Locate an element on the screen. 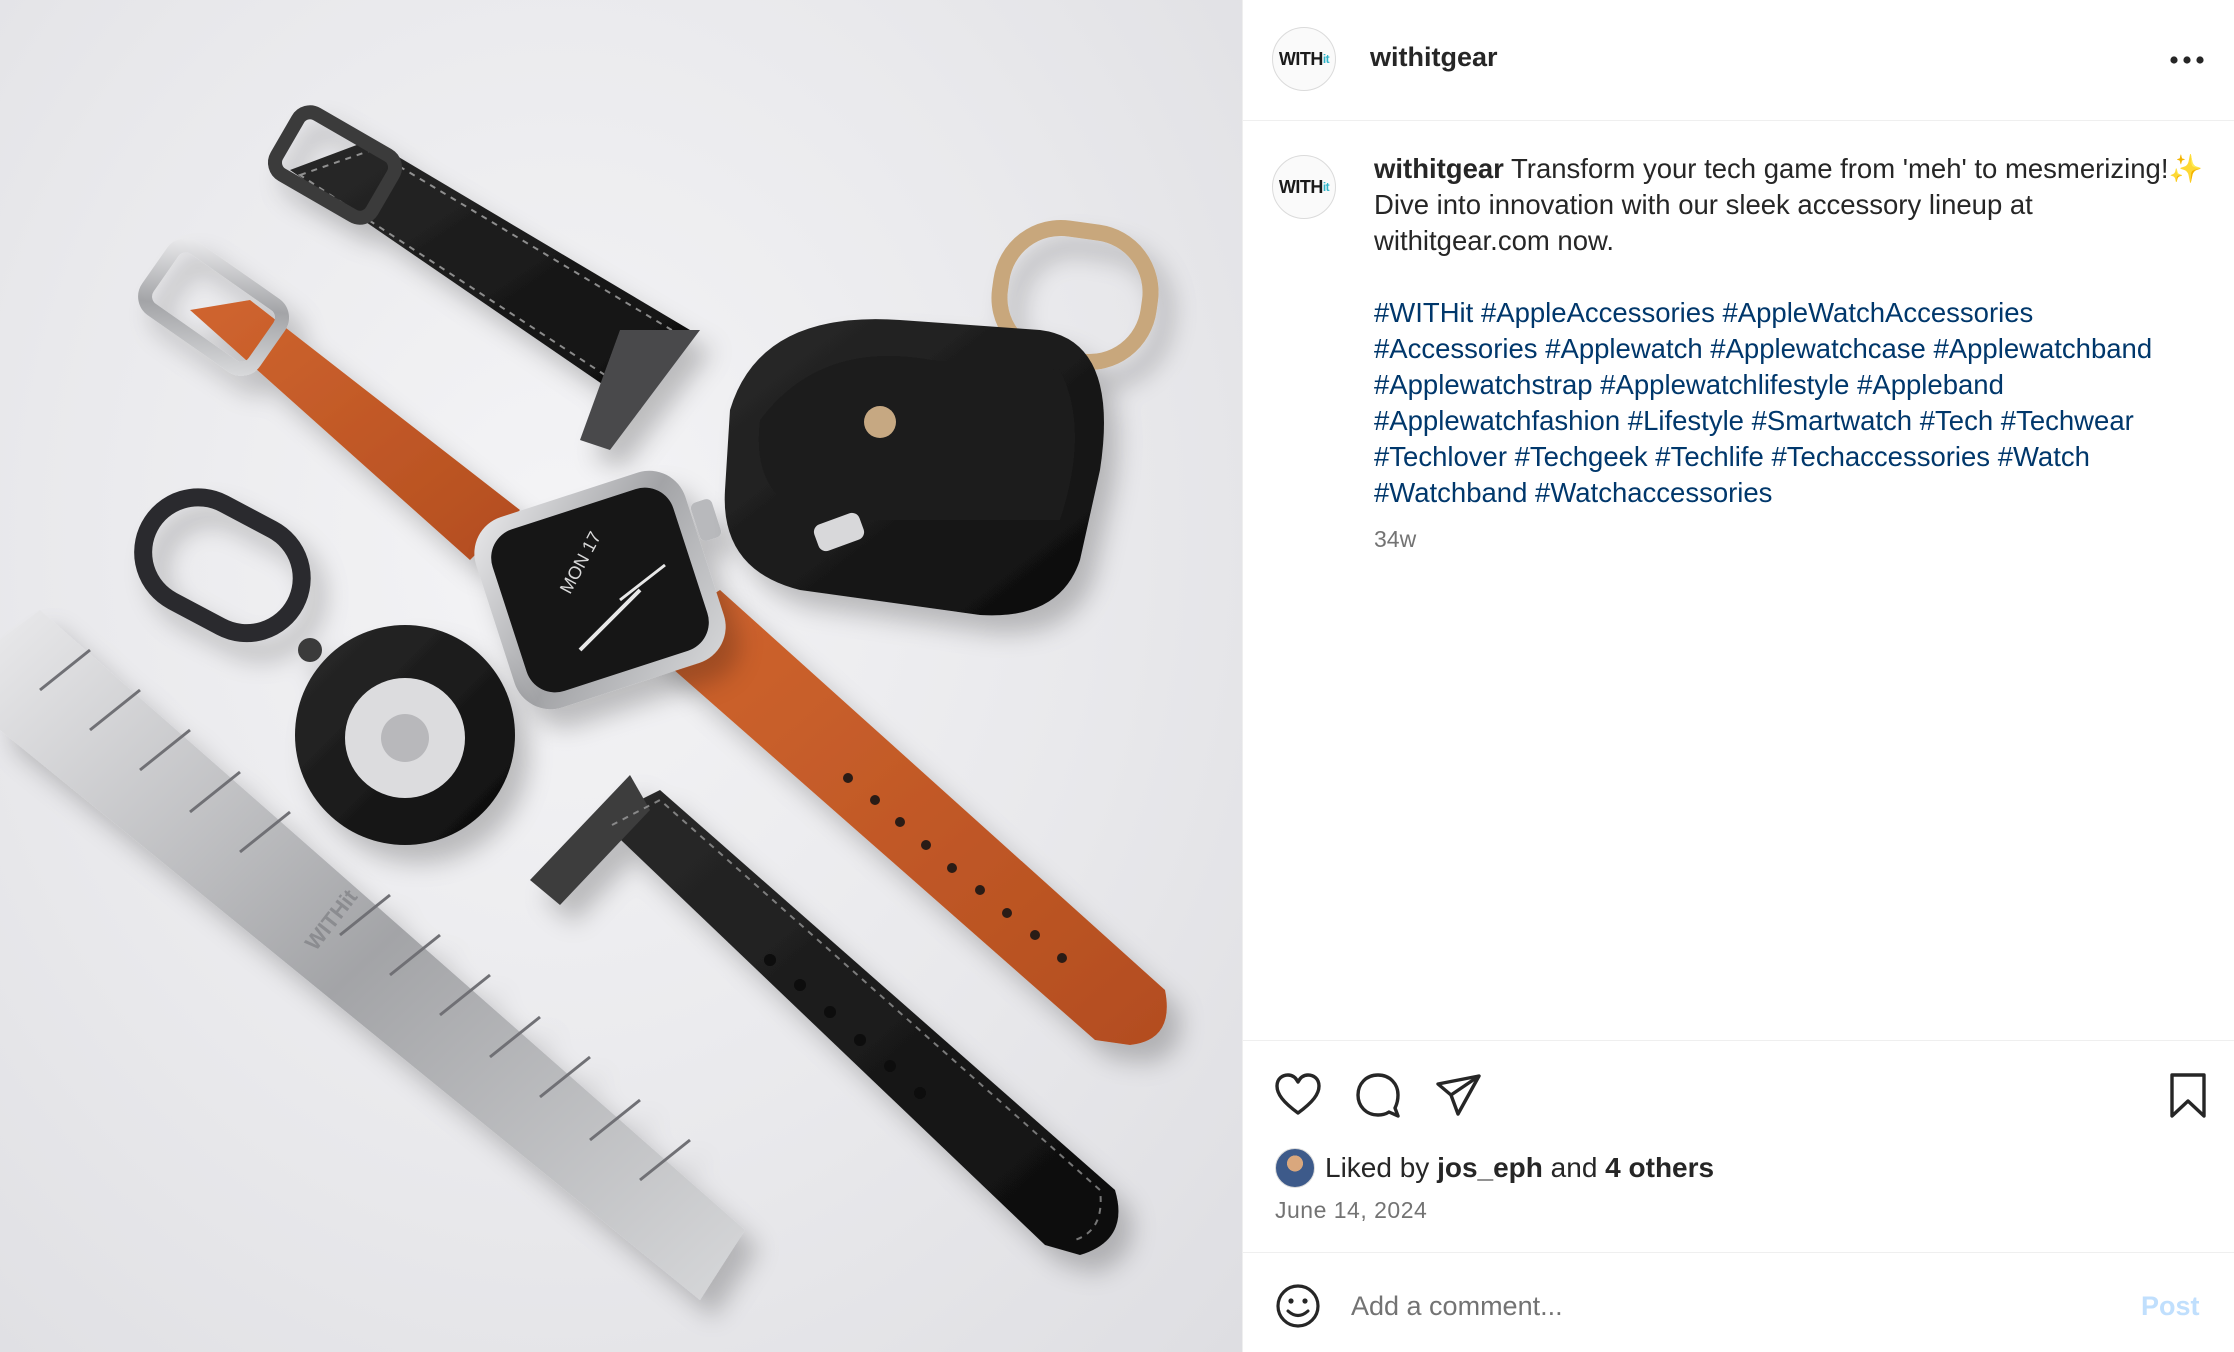  hashtag-link: #AppleAccessories is located at coordinates (1598, 312).